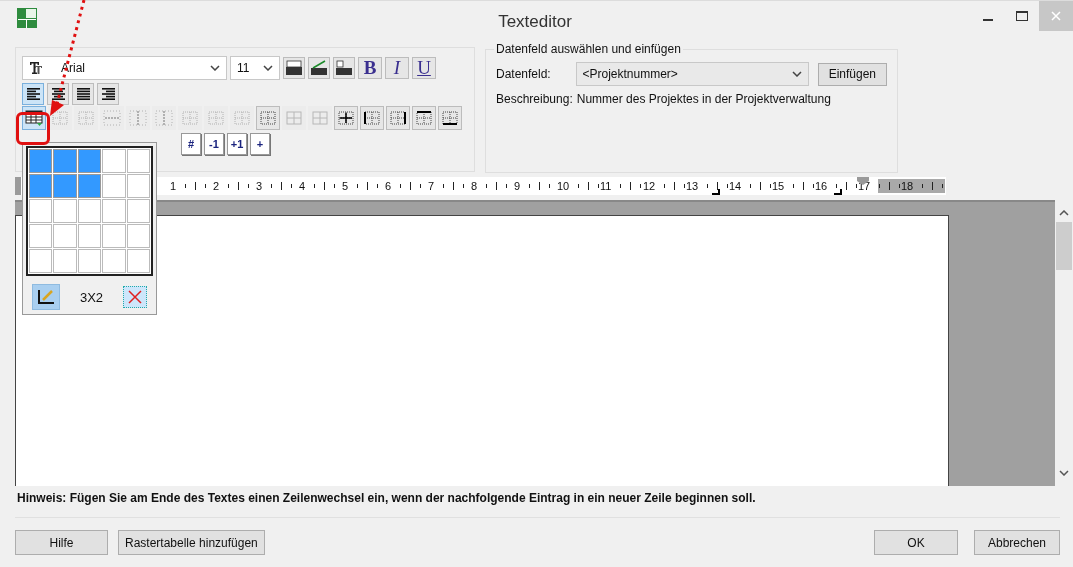  I want to click on align-center-icon, so click(58, 94).